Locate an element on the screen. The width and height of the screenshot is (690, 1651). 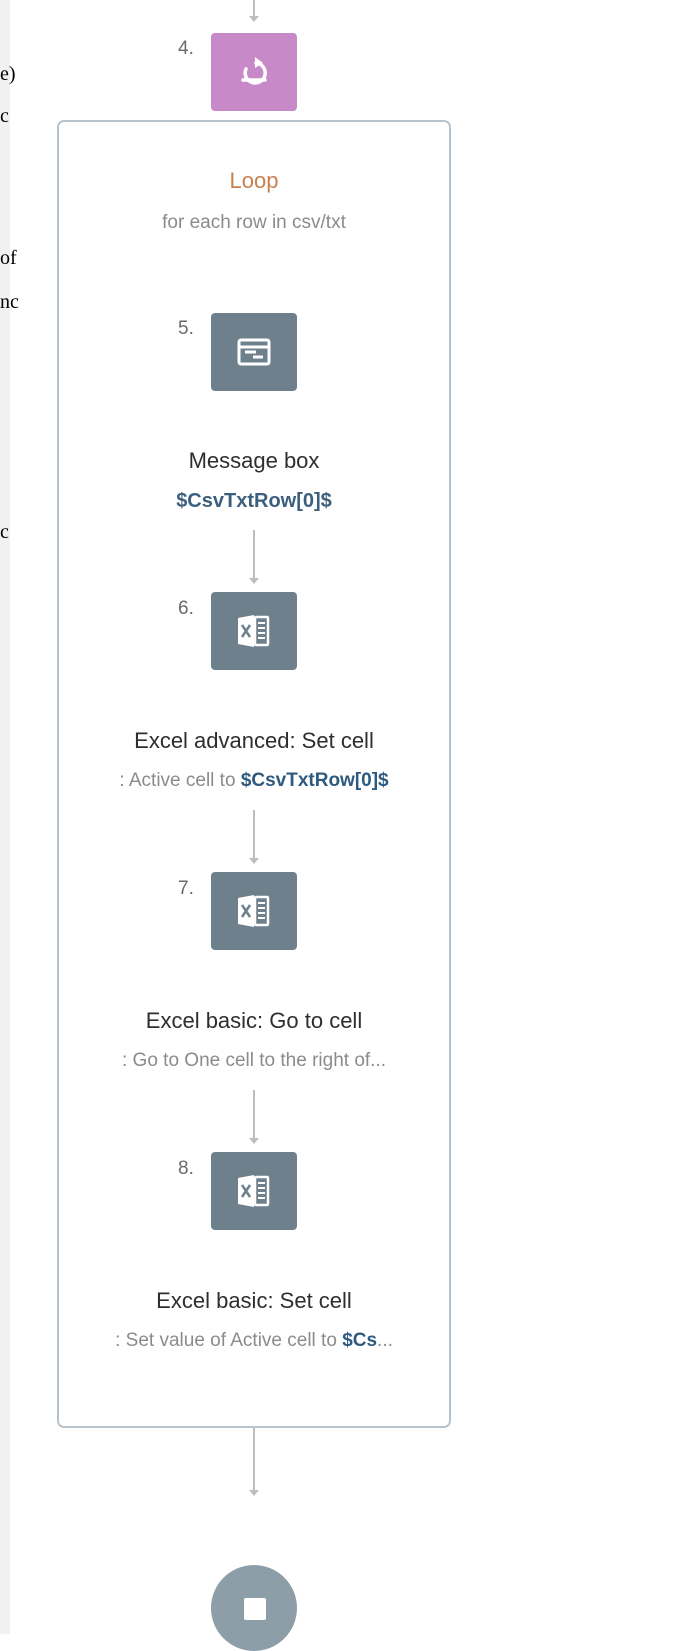
message-box-icon is located at coordinates (254, 352).